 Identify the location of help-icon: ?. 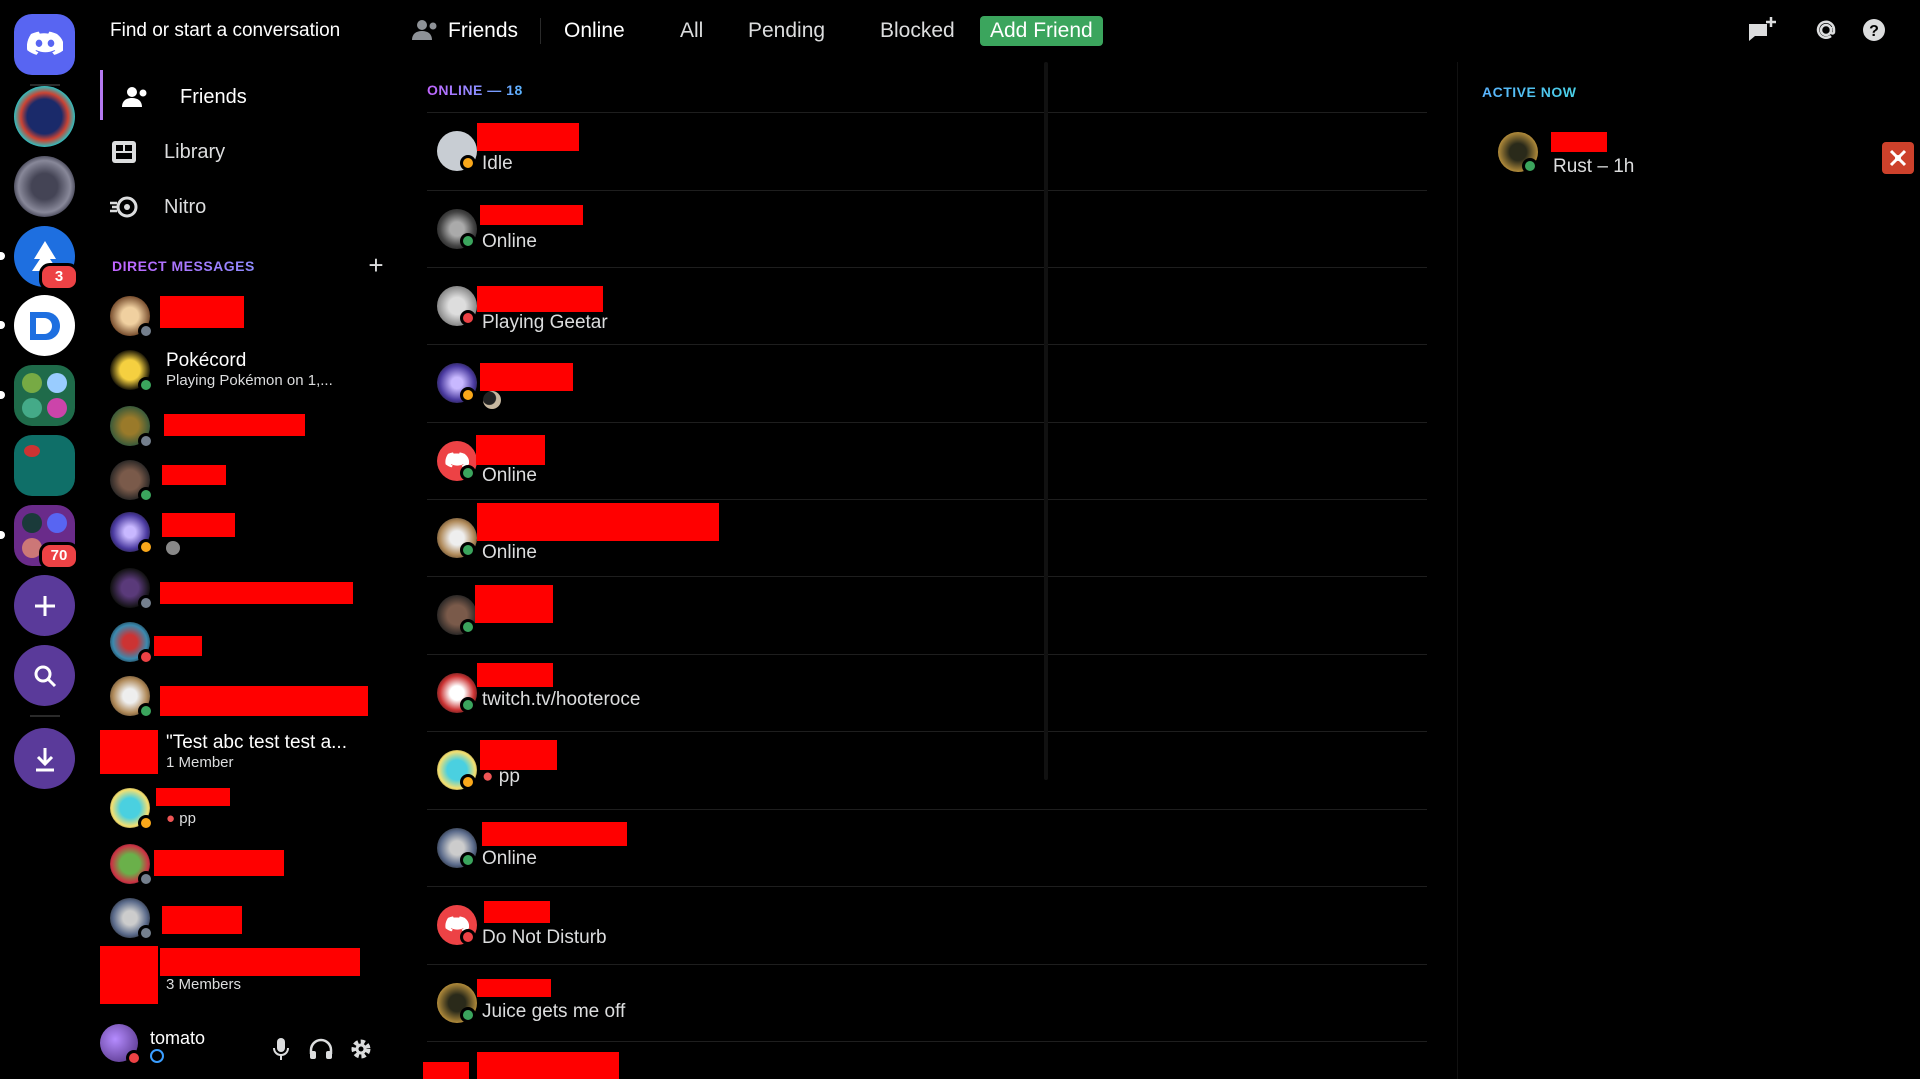
(1874, 30).